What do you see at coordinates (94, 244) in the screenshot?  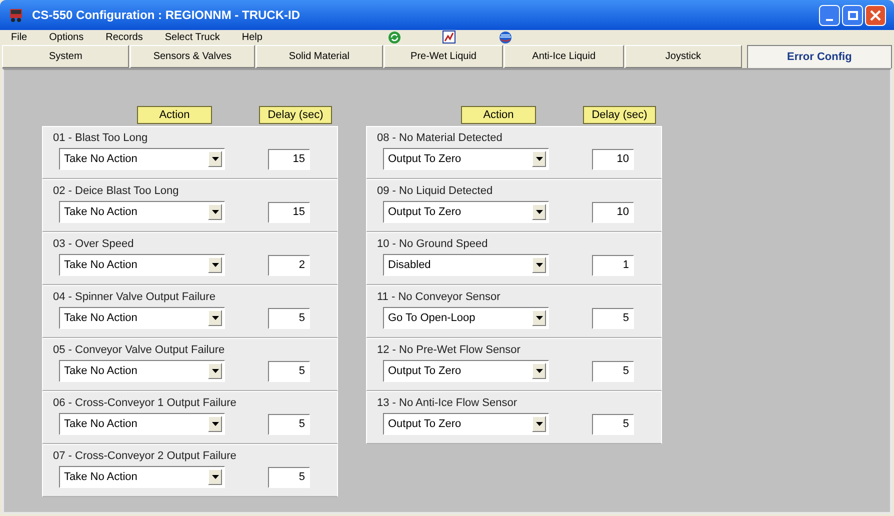 I see `group-title: 03 - Over Speed` at bounding box center [94, 244].